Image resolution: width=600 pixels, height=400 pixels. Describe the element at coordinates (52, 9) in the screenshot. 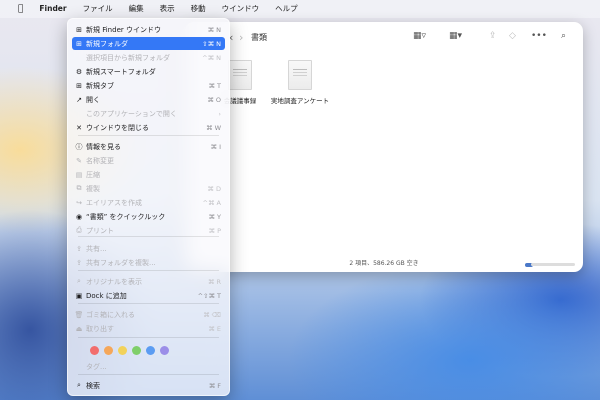

I see `menu-finder: Finder` at that location.